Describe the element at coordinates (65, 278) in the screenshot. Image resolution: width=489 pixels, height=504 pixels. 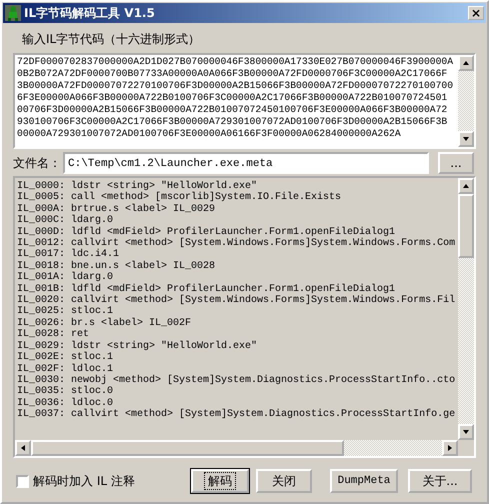
I see `code-line: IL_001A: ldarg.0` at that location.